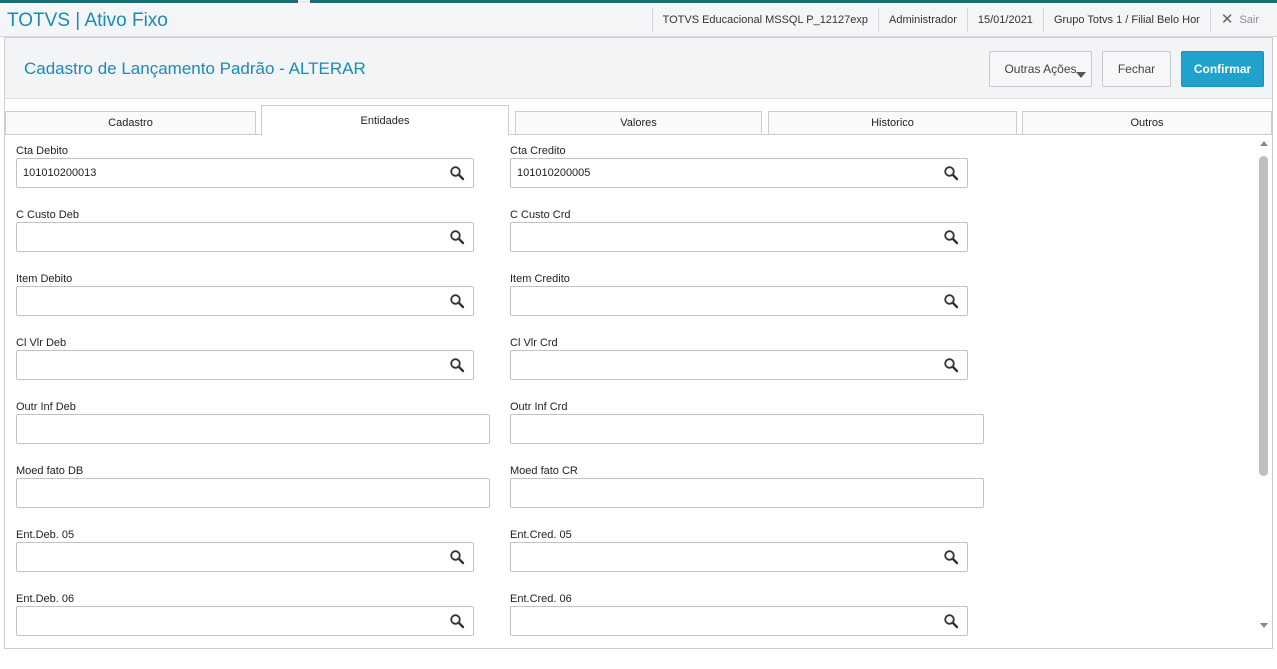 The width and height of the screenshot is (1277, 669). I want to click on tab-outros: Outros, so click(1147, 123).